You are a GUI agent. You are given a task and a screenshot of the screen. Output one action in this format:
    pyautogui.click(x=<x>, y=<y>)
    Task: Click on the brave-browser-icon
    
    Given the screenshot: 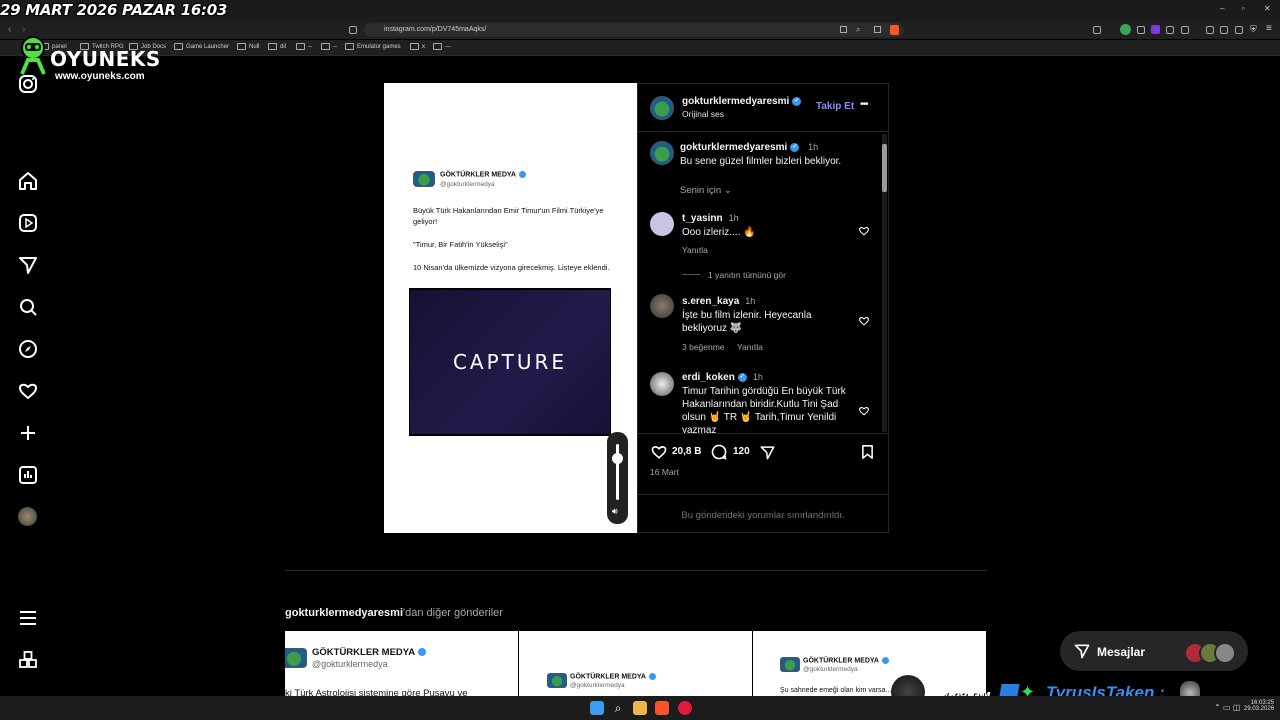 What is the action you would take?
    pyautogui.click(x=662, y=708)
    